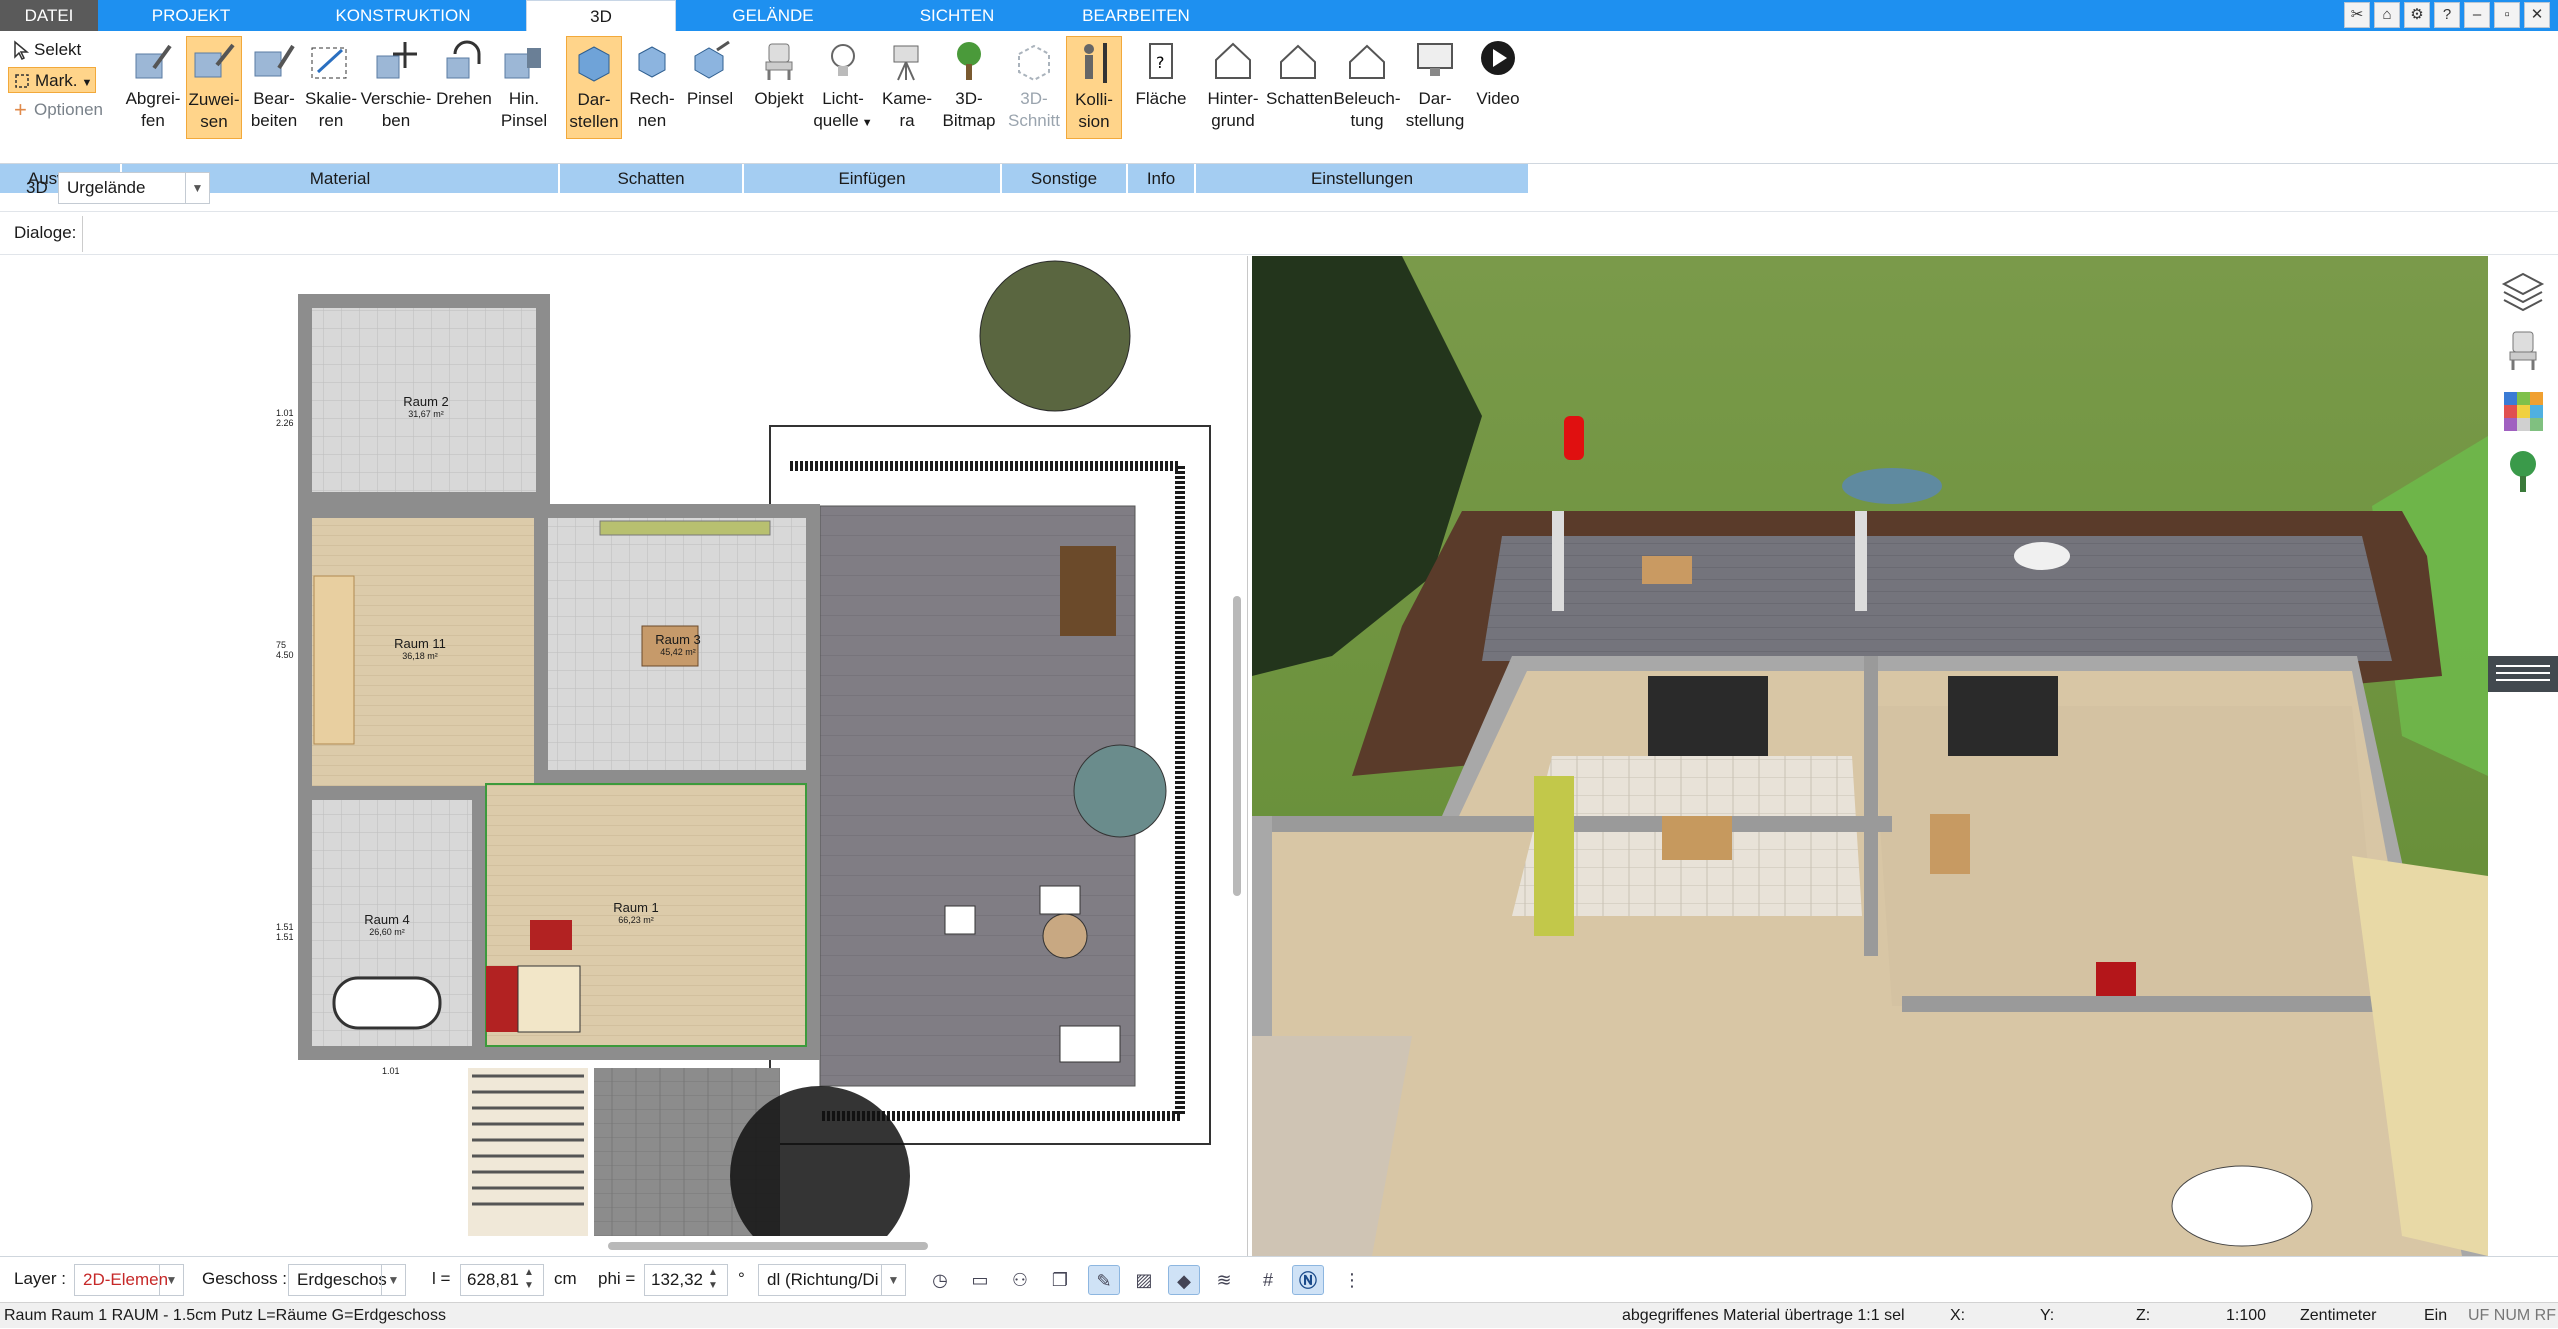 The image size is (2558, 1329). I want to click on background-house-icon, so click(1233, 60).